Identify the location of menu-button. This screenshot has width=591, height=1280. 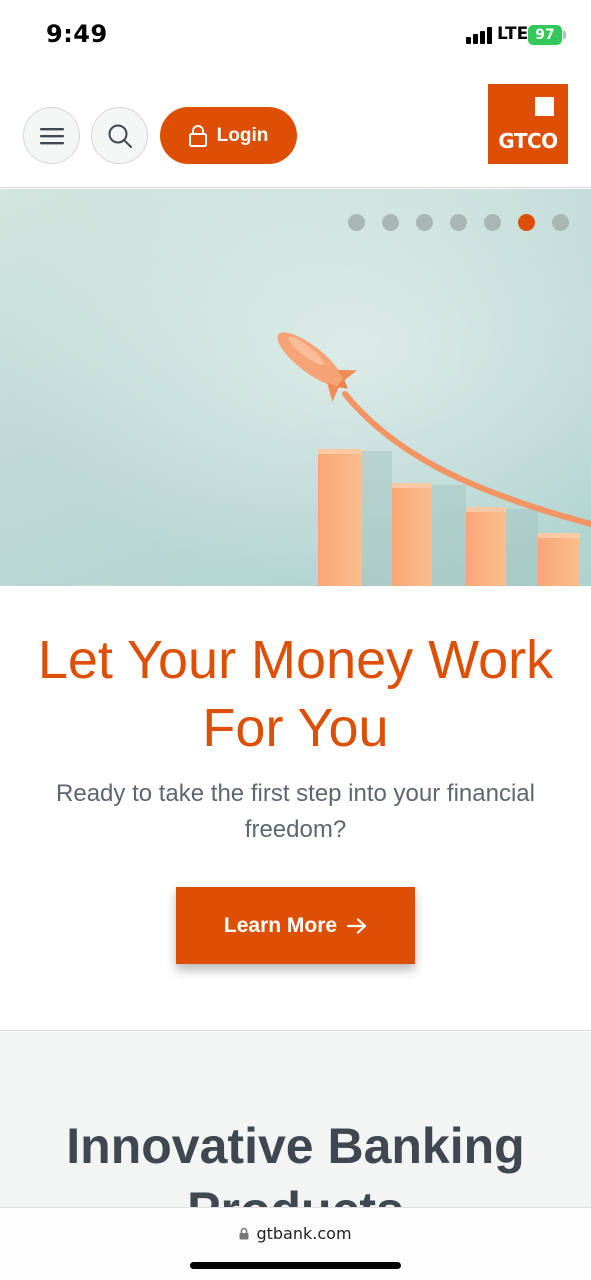
(51, 135).